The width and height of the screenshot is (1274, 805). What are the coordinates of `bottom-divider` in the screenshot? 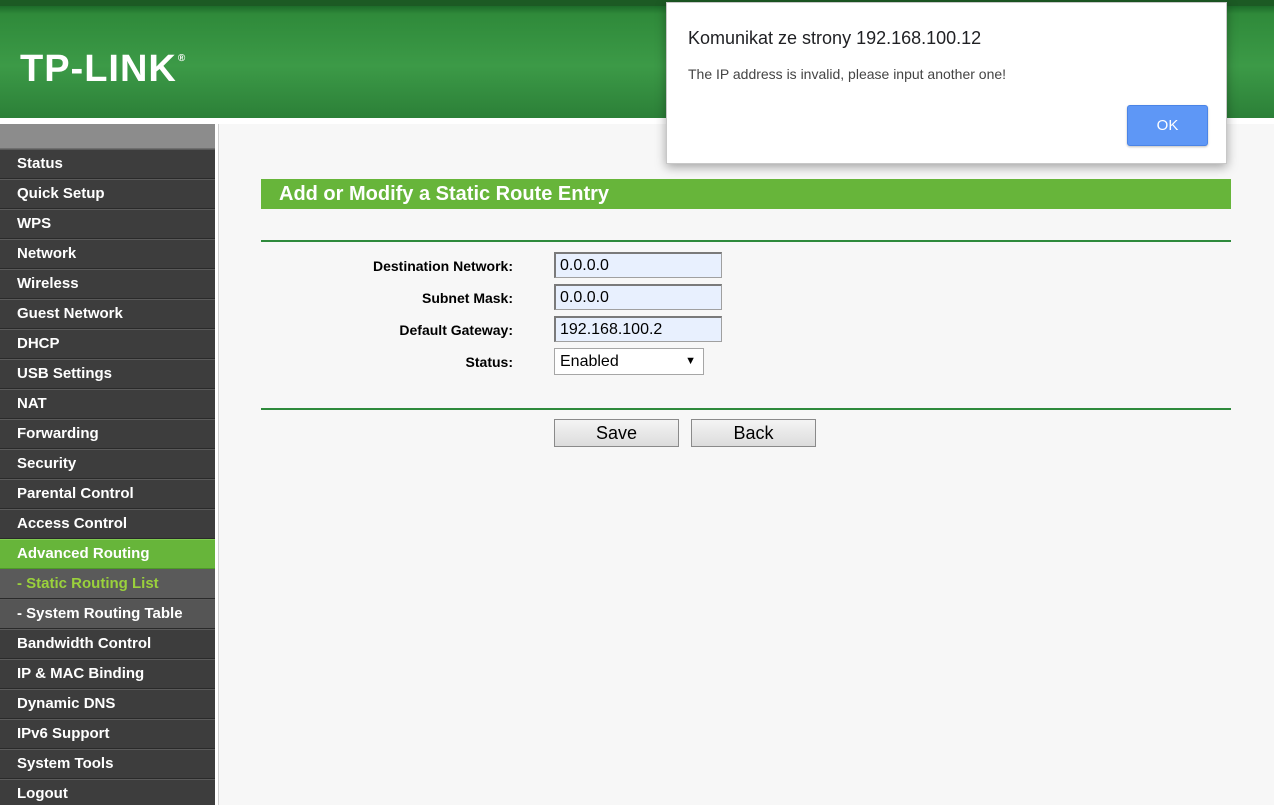 It's located at (746, 409).